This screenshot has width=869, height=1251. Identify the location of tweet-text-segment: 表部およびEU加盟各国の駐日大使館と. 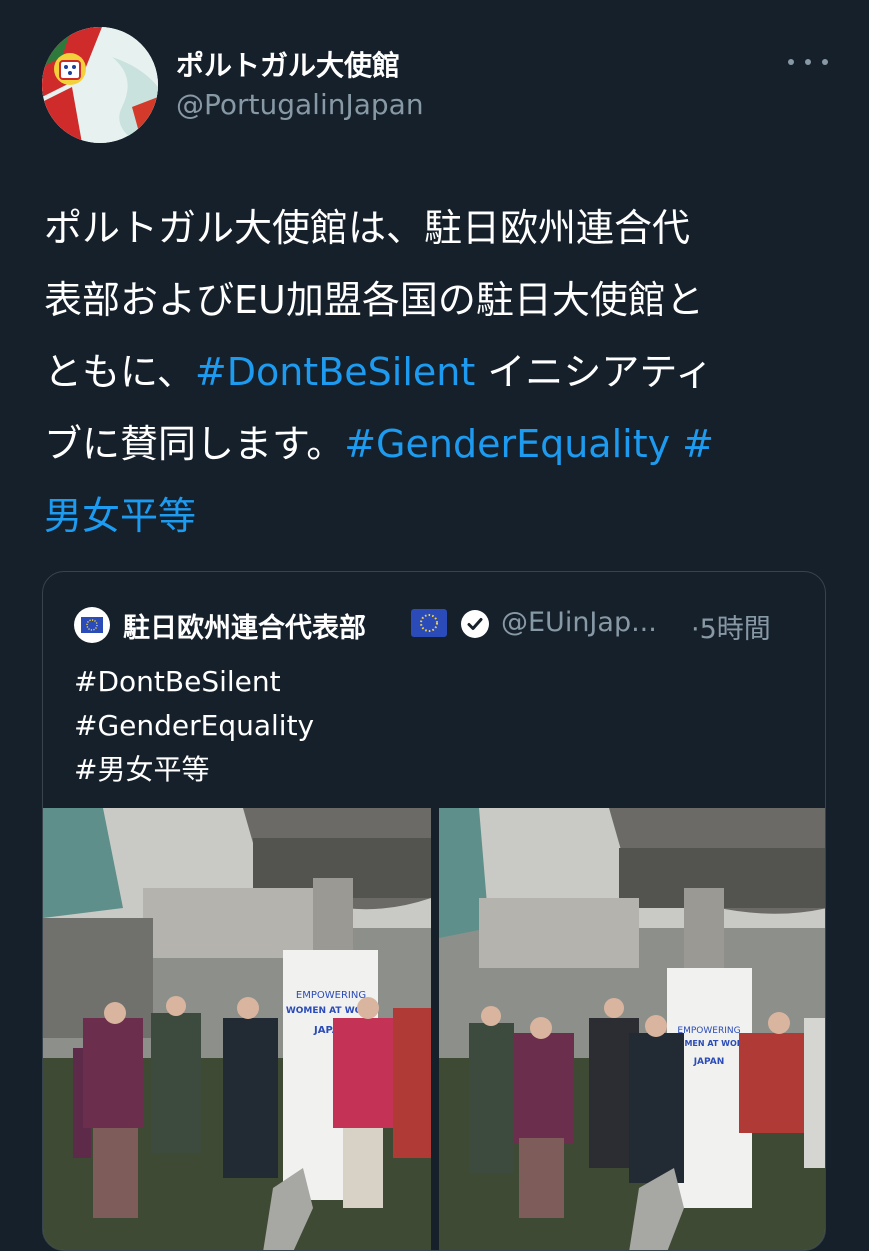
(374, 300).